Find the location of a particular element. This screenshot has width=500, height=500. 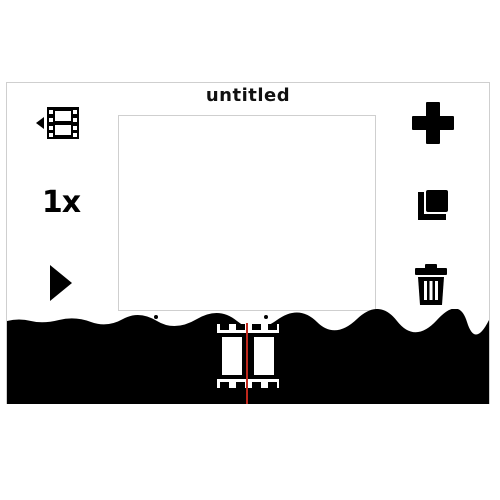

playhead is located at coordinates (247, 363).